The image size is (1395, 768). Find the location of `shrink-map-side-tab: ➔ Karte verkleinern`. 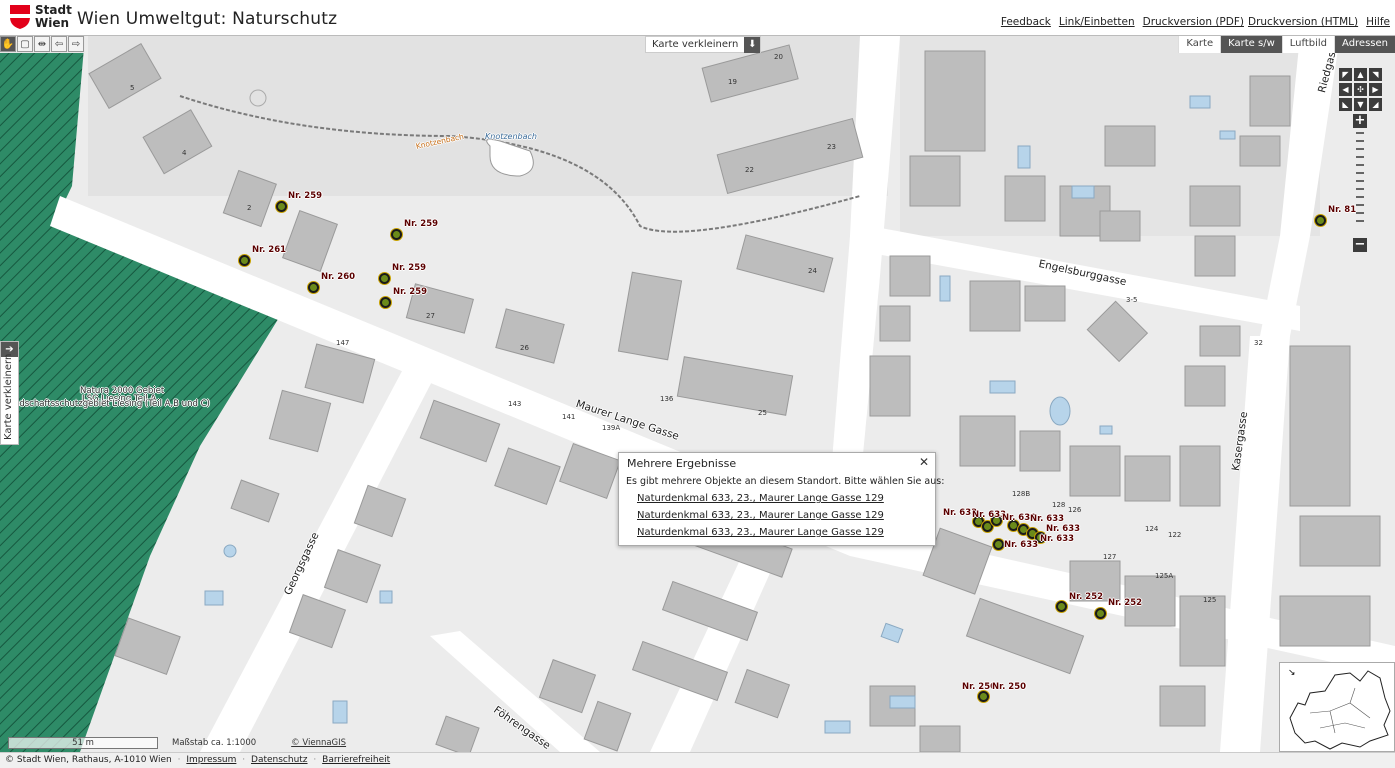

shrink-map-side-tab: ➔ Karte verkleinern is located at coordinates (9, 393).